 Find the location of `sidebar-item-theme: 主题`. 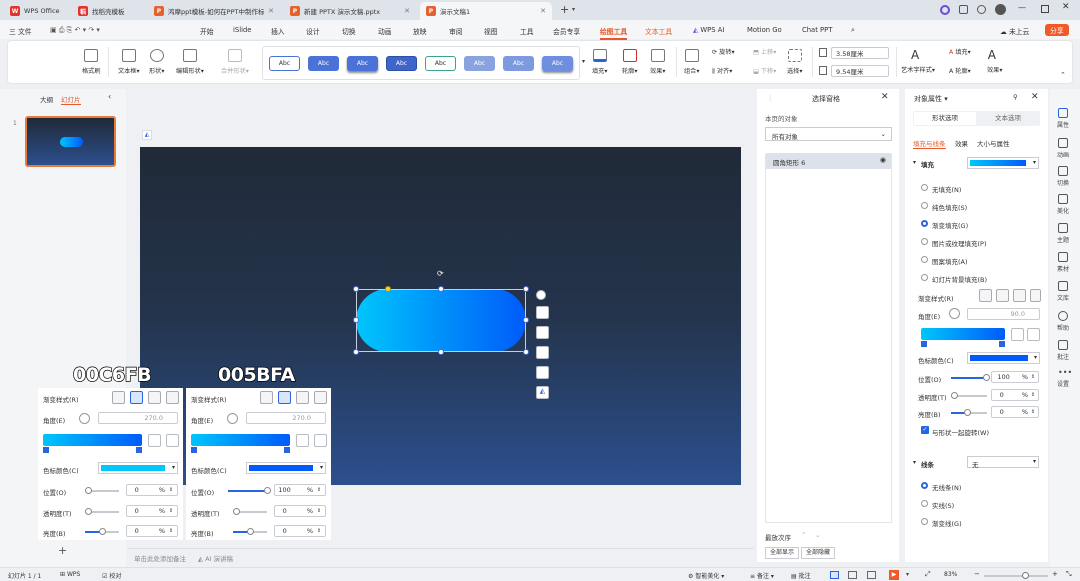

sidebar-item-theme: 主题 is located at coordinates (1063, 233).